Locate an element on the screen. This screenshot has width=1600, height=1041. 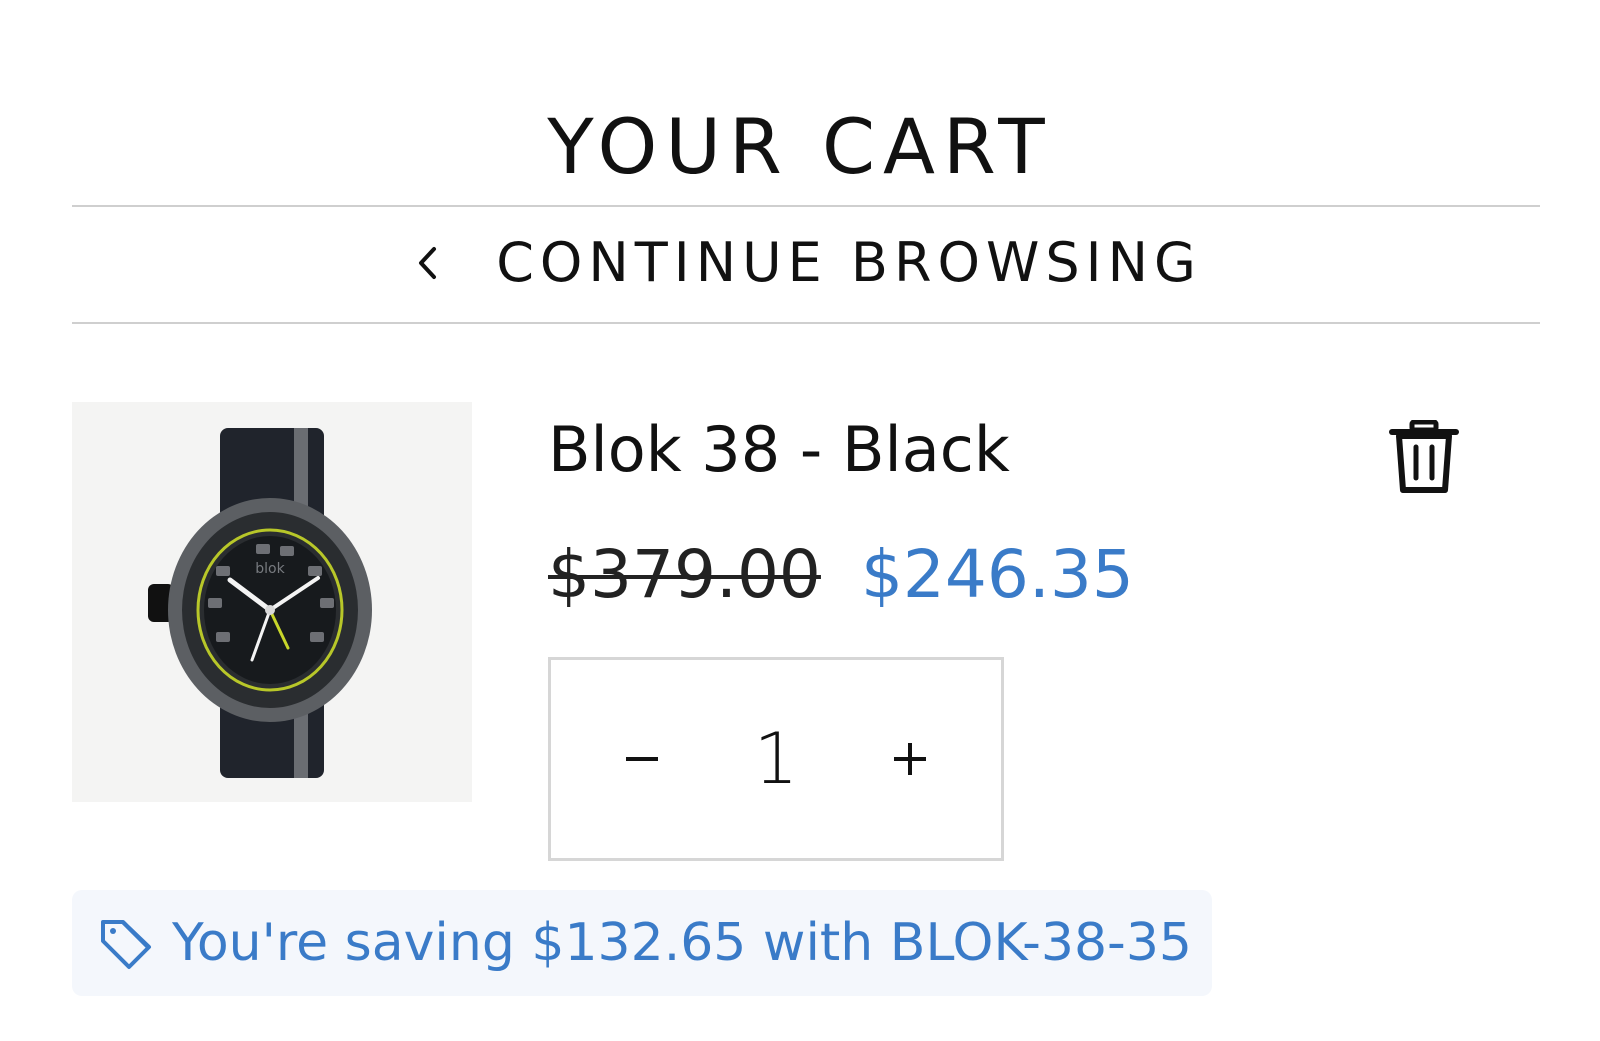
product-image: blok is located at coordinates (272, 602).